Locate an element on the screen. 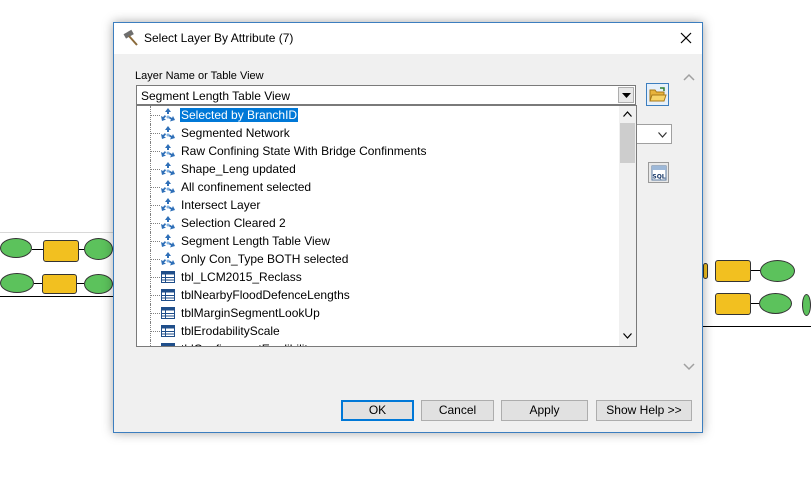 This screenshot has height=486, width=811. list-item: Intersect Layer is located at coordinates (378, 205).